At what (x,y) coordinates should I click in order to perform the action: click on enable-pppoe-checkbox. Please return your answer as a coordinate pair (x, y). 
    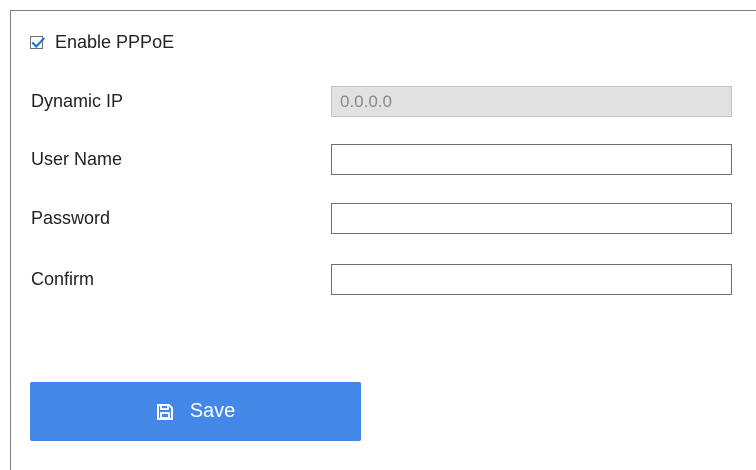
    Looking at the image, I should click on (38, 42).